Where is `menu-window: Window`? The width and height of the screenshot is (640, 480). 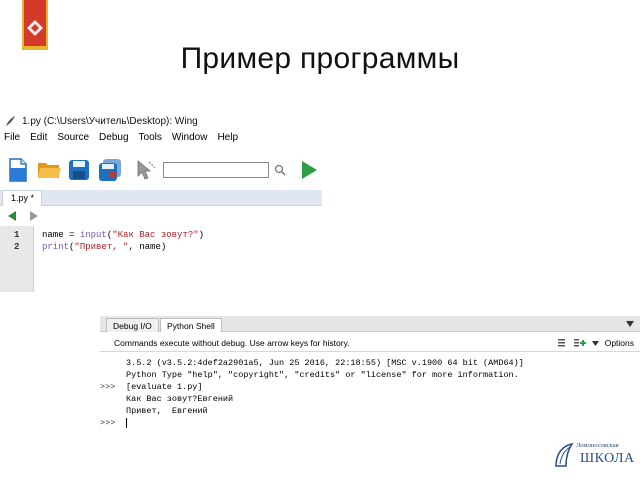 menu-window: Window is located at coordinates (190, 140).